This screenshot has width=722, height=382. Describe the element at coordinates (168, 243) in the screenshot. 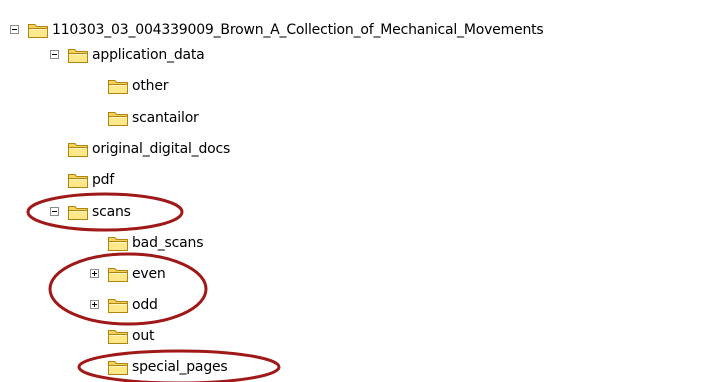

I see `tree-item-label: bad_scans` at that location.